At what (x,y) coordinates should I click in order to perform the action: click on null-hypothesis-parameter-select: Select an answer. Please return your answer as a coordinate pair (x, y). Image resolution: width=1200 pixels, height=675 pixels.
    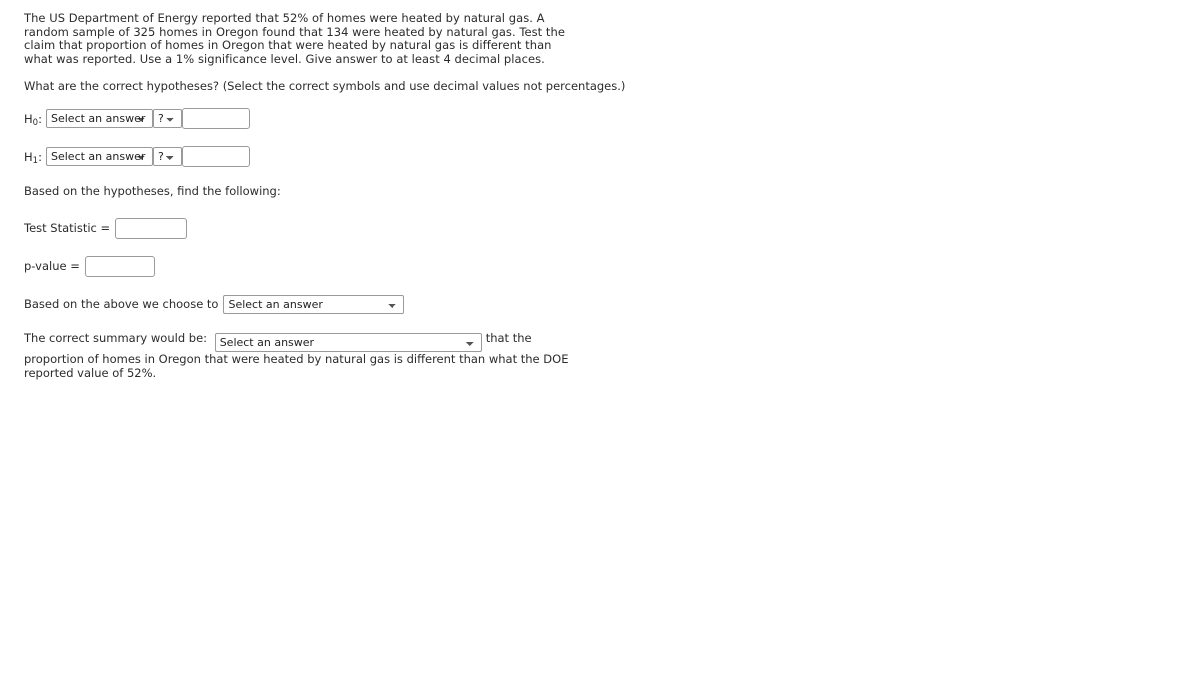
    Looking at the image, I should click on (99, 119).